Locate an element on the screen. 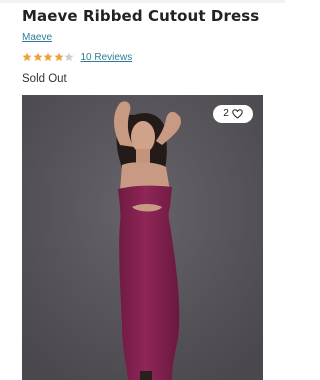  top-divider is located at coordinates (142, 1).